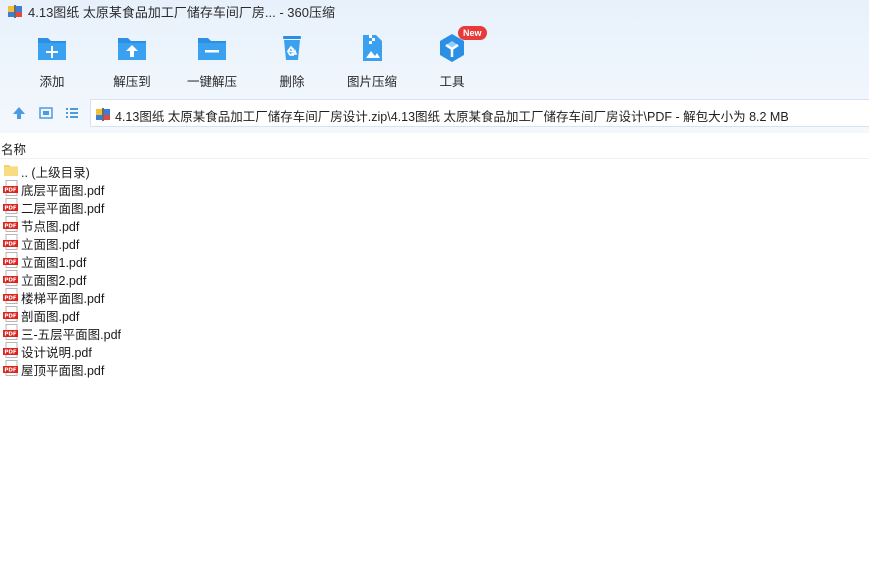  Describe the element at coordinates (11, 170) in the screenshot. I see `folder-icon` at that location.